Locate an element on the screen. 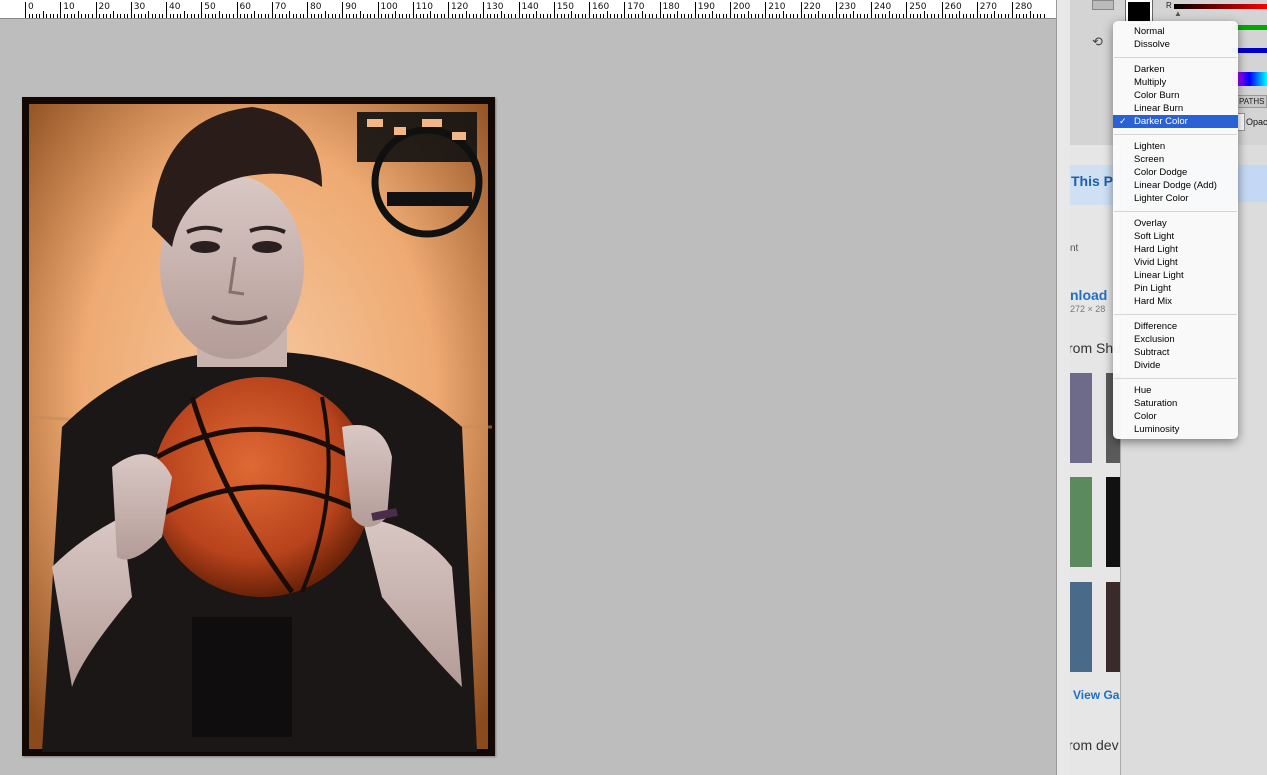  blend-mode-color-dodge: Color Dodge is located at coordinates (1175, 172).